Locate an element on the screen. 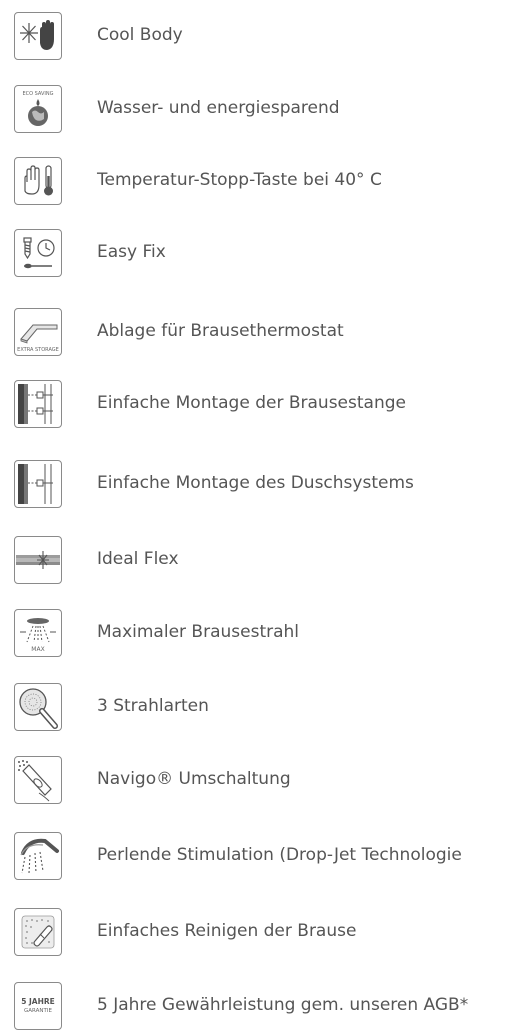  cool-body-icon is located at coordinates (38, 36).